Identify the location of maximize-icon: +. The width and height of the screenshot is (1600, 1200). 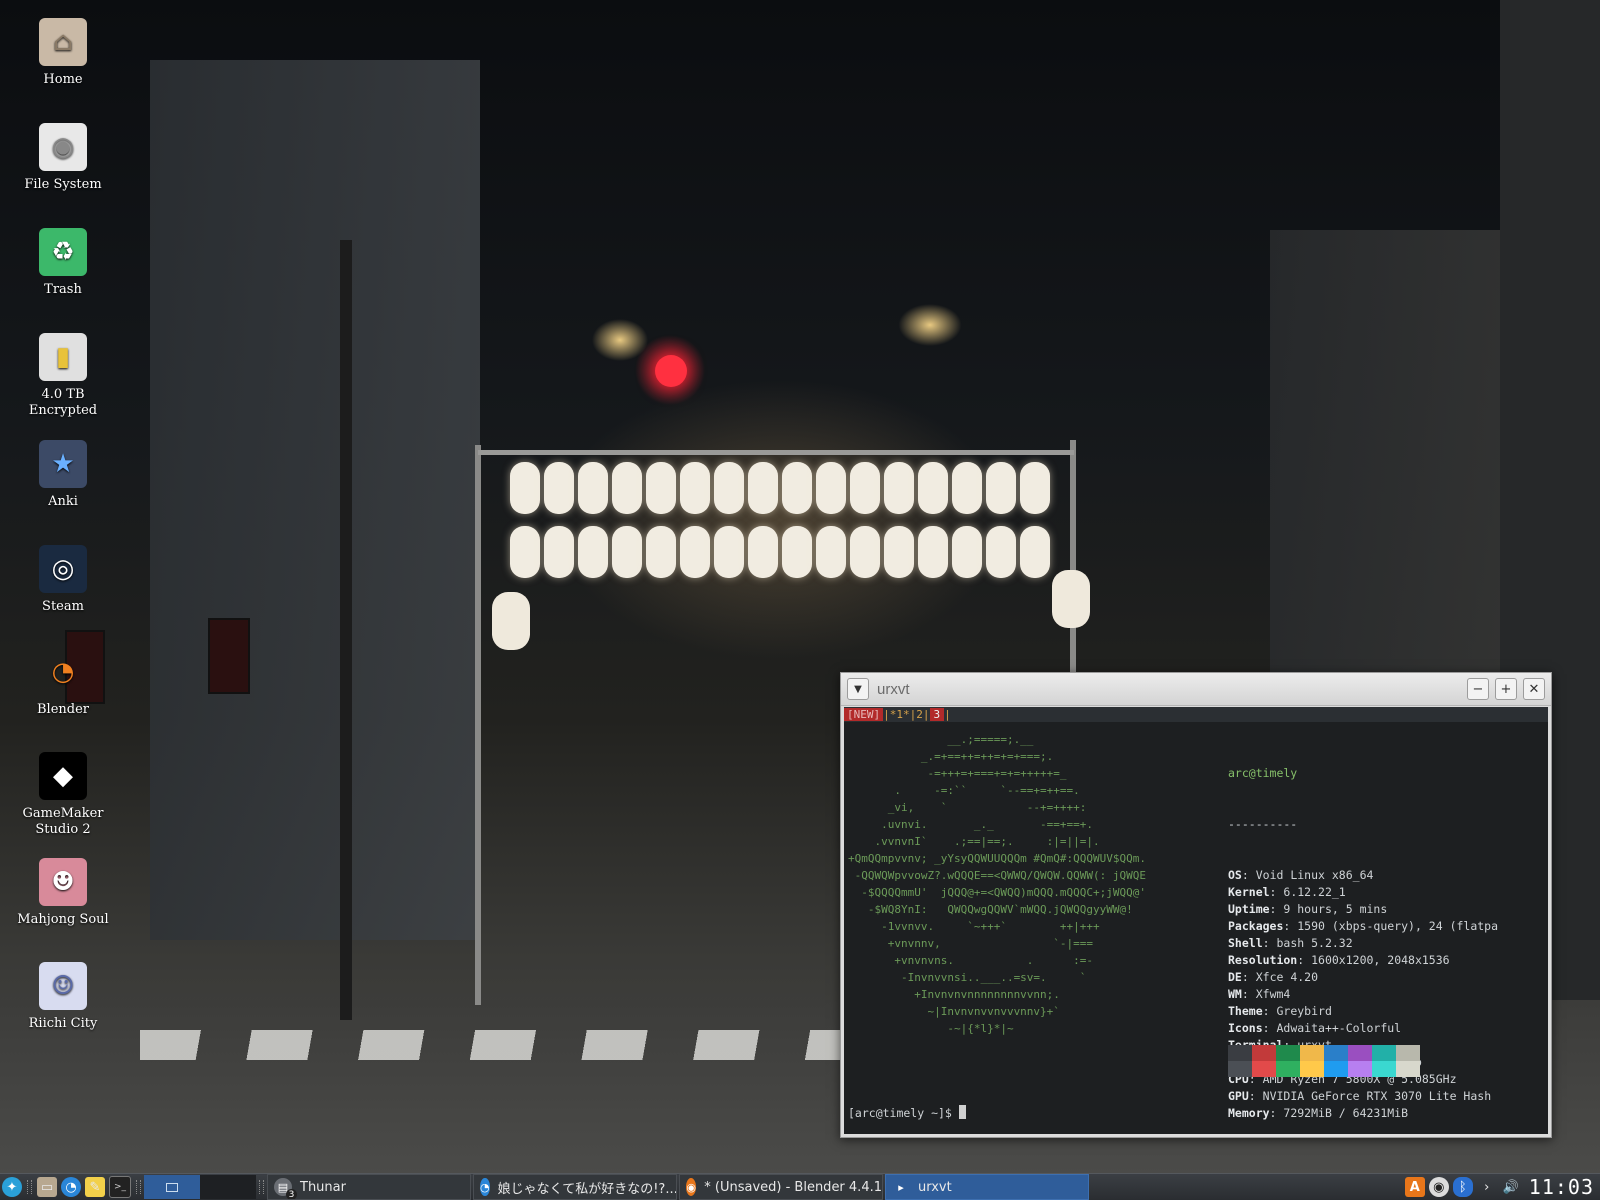
(1506, 689).